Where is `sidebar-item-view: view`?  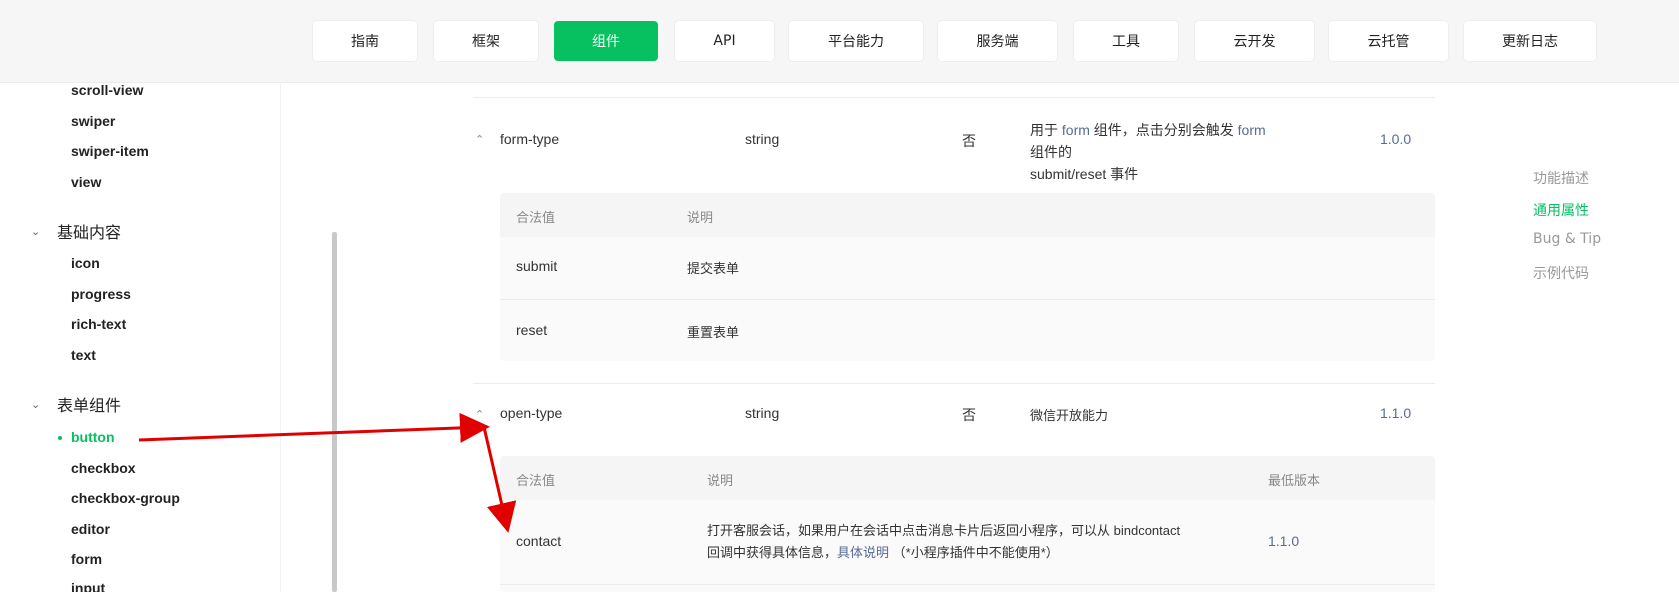 sidebar-item-view: view is located at coordinates (86, 182).